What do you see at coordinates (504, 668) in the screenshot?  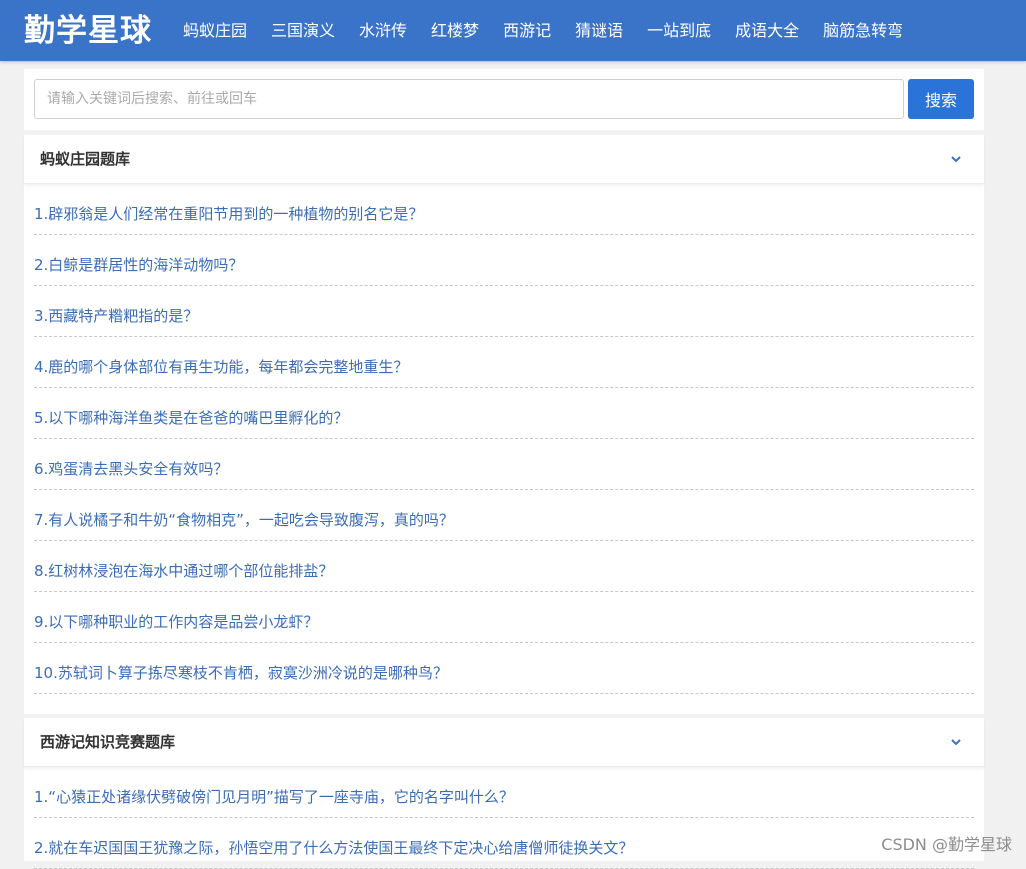 I see `list-item: 10.苏轼词卜算子拣尽寒枝不肯栖，寂寞沙洲冷说的是哪种鸟？` at bounding box center [504, 668].